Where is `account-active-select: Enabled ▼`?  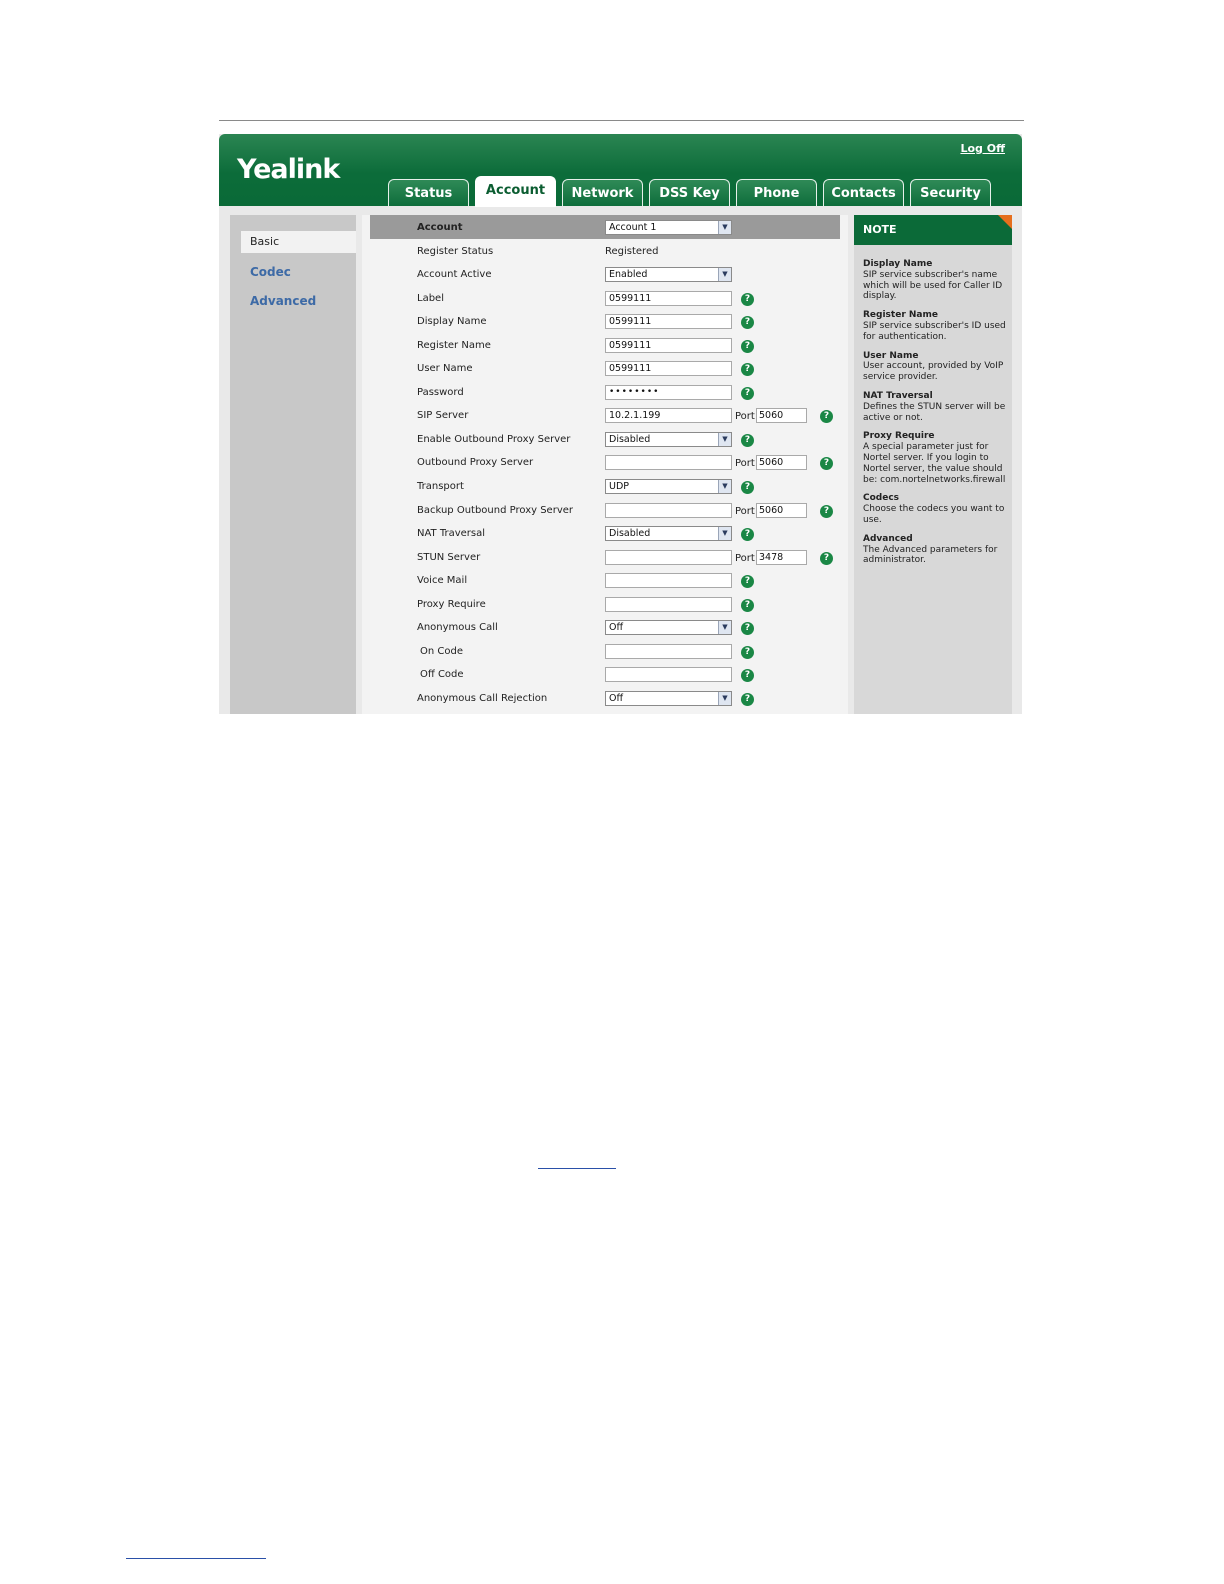
account-active-select: Enabled ▼ is located at coordinates (668, 274).